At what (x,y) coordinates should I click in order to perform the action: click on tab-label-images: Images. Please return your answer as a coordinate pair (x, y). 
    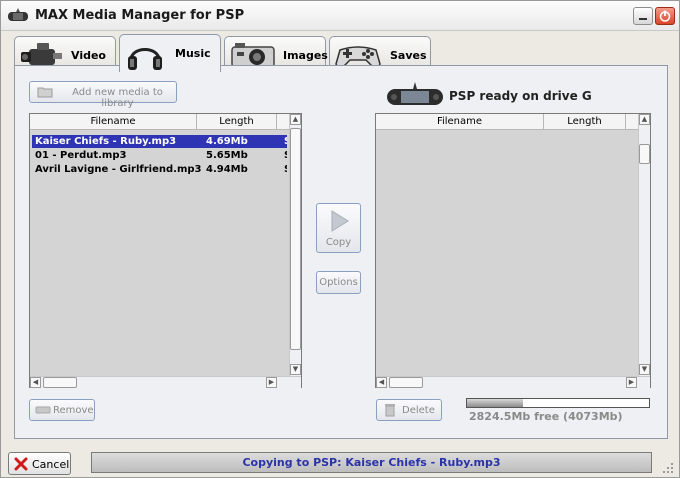
    Looking at the image, I should click on (305, 55).